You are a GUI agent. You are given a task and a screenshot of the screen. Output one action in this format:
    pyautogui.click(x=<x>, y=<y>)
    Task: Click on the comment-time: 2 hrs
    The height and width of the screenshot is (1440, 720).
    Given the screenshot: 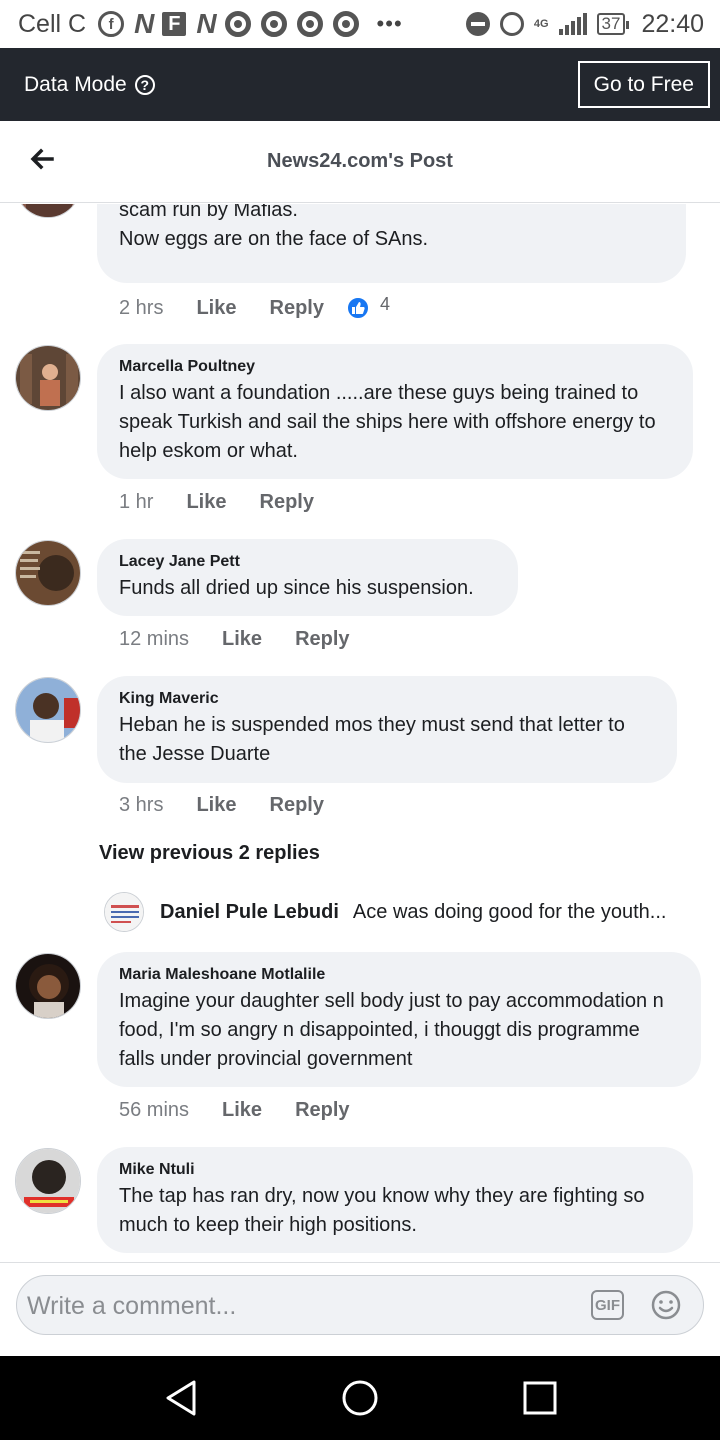 What is the action you would take?
    pyautogui.click(x=141, y=307)
    